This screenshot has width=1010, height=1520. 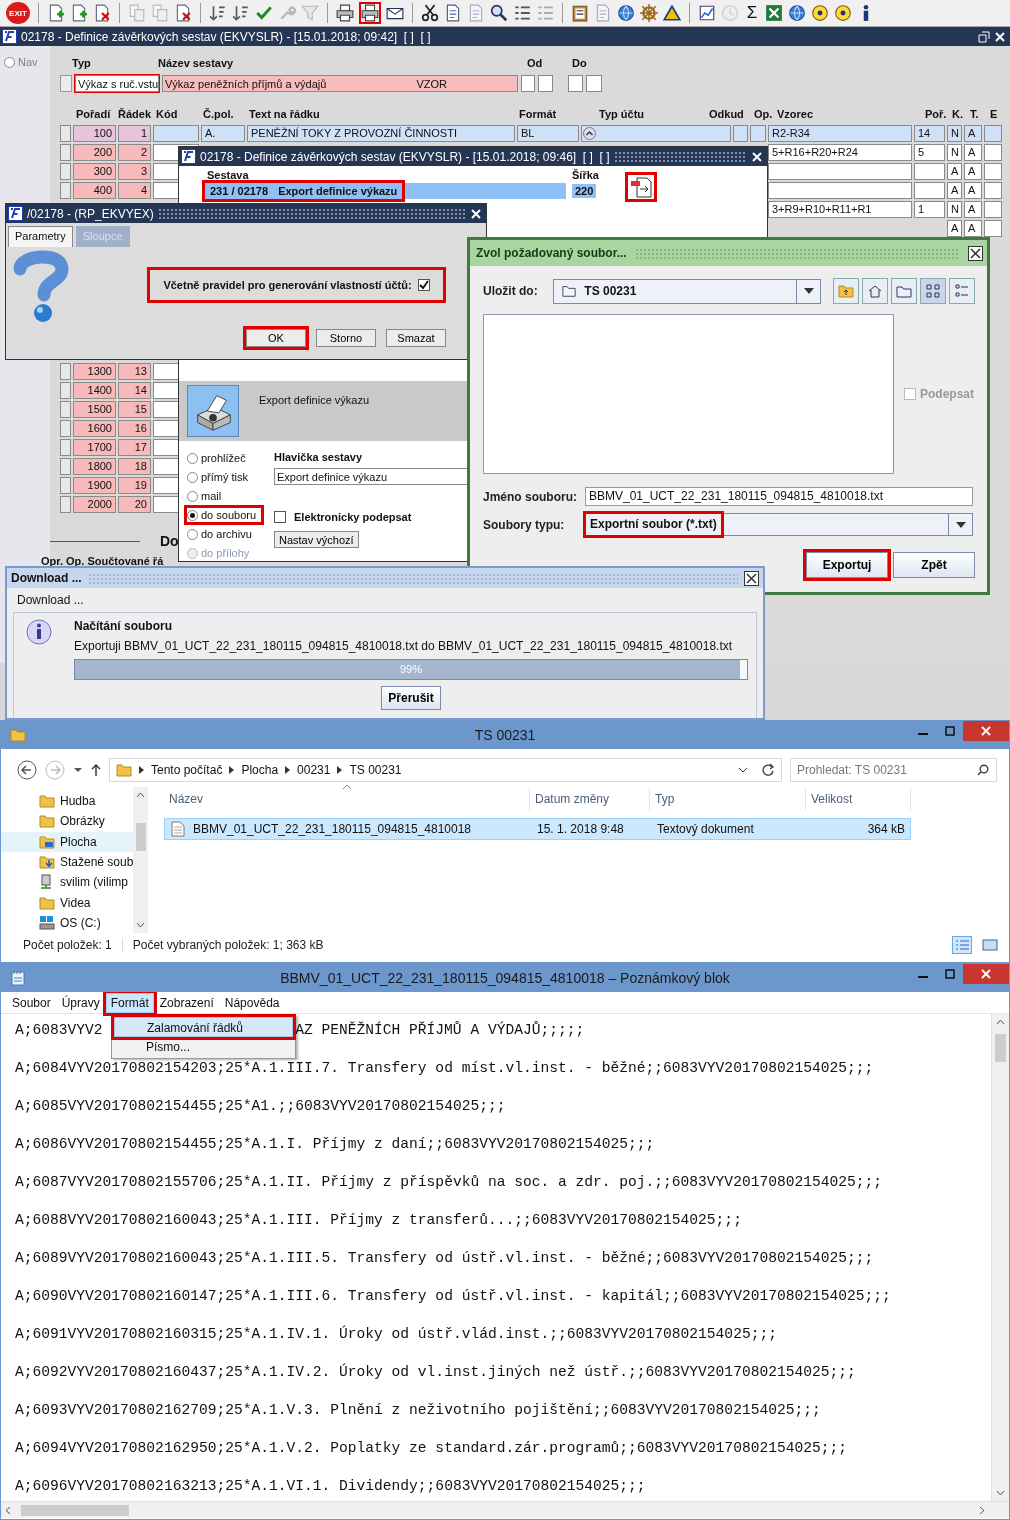 What do you see at coordinates (94, 409) in the screenshot?
I see `table-cell: 1500` at bounding box center [94, 409].